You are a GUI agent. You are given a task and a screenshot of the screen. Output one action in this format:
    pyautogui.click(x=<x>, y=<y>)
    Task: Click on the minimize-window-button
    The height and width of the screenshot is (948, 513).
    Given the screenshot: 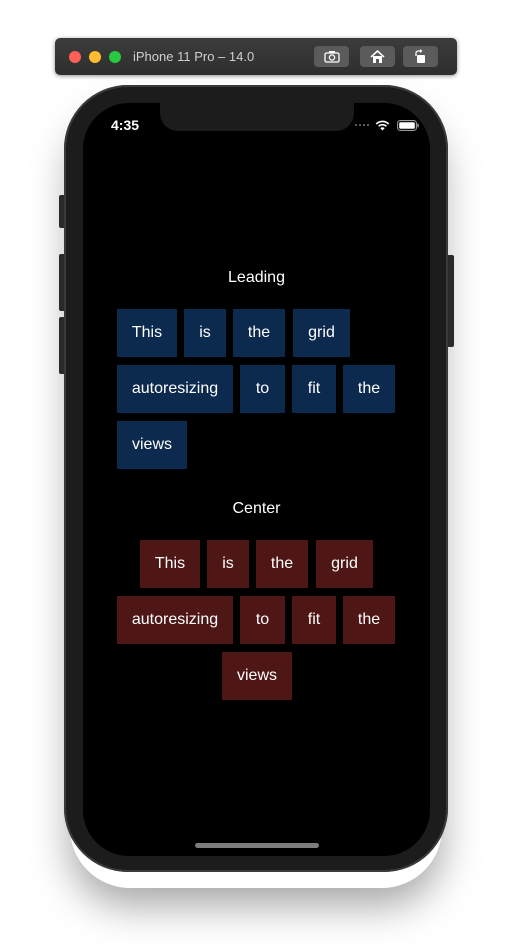 What is the action you would take?
    pyautogui.click(x=95, y=57)
    